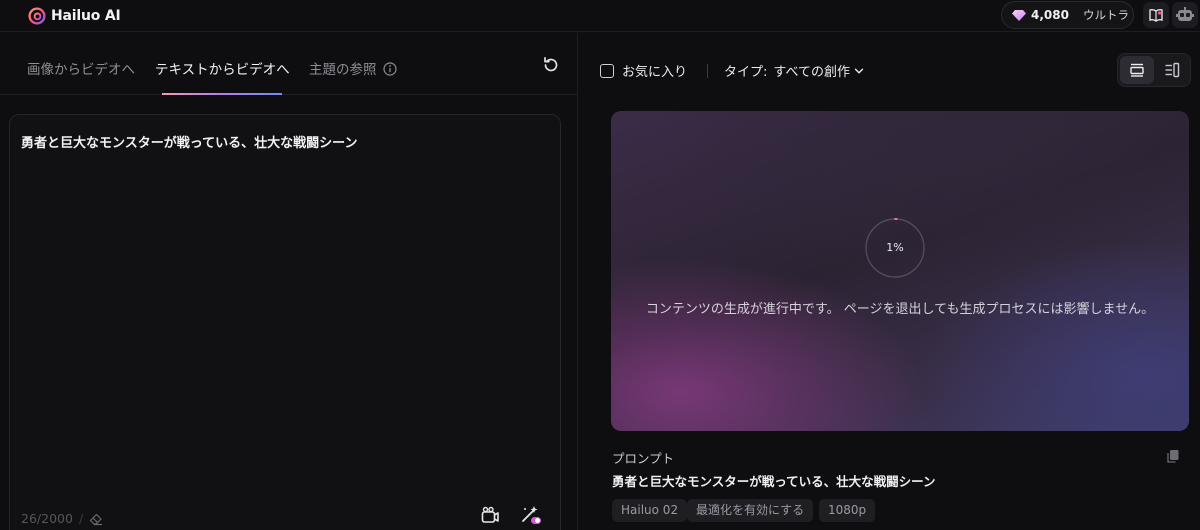  What do you see at coordinates (707, 71) in the screenshot?
I see `filter-divider` at bounding box center [707, 71].